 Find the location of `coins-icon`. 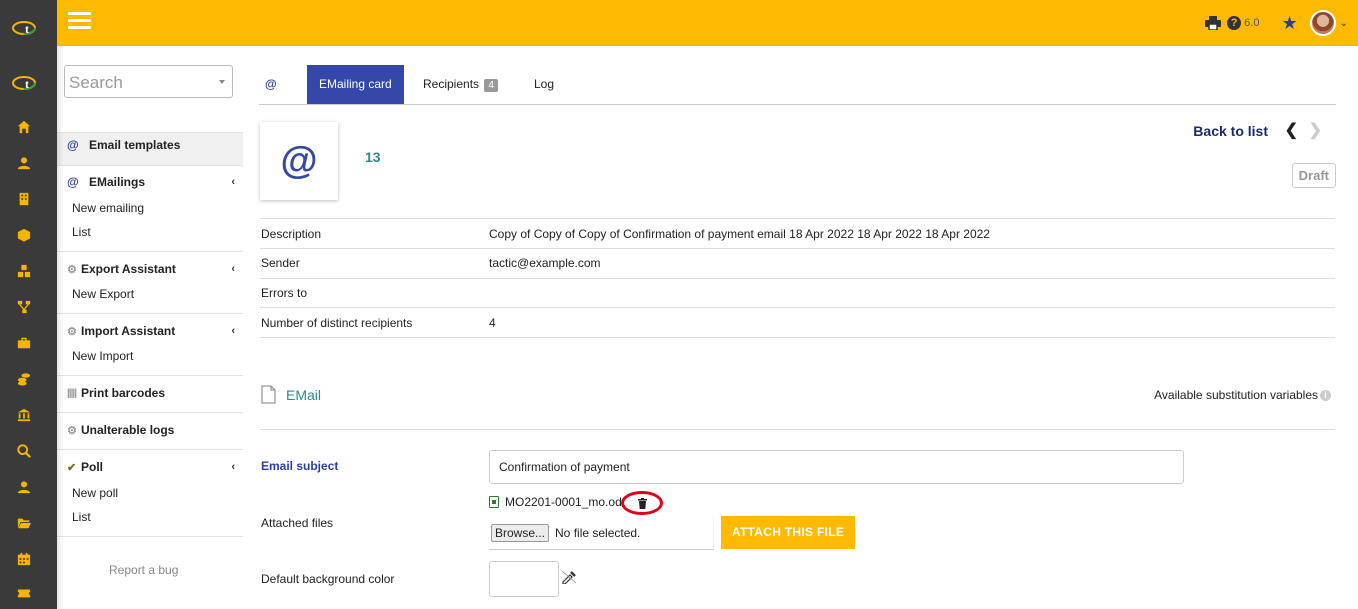

coins-icon is located at coordinates (24, 379).